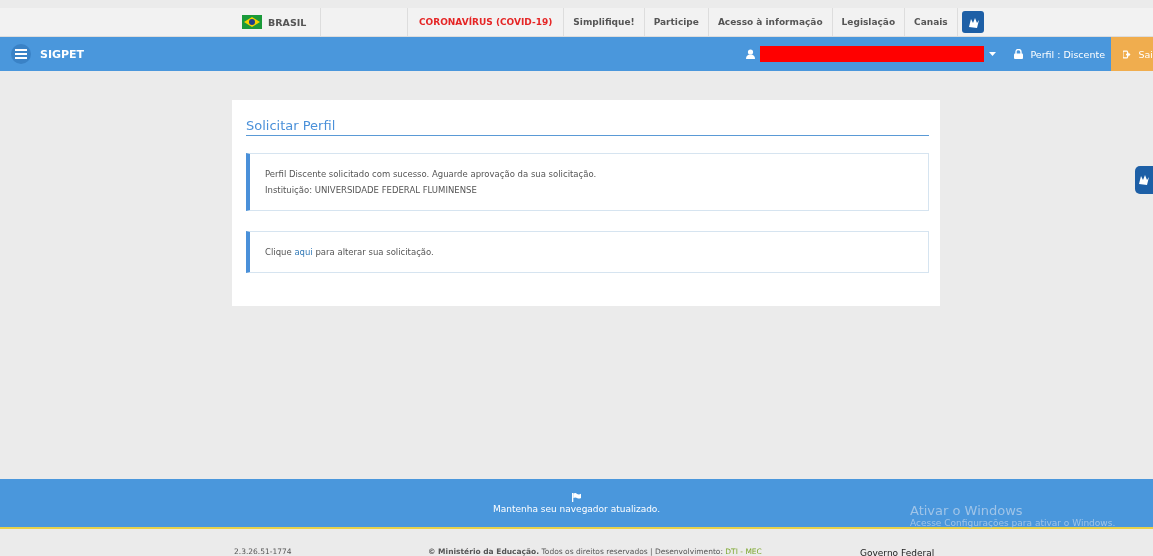 The image size is (1153, 556). I want to click on activation-subtitle: Acesse Configurações para ativar o Windows., so click(1013, 523).